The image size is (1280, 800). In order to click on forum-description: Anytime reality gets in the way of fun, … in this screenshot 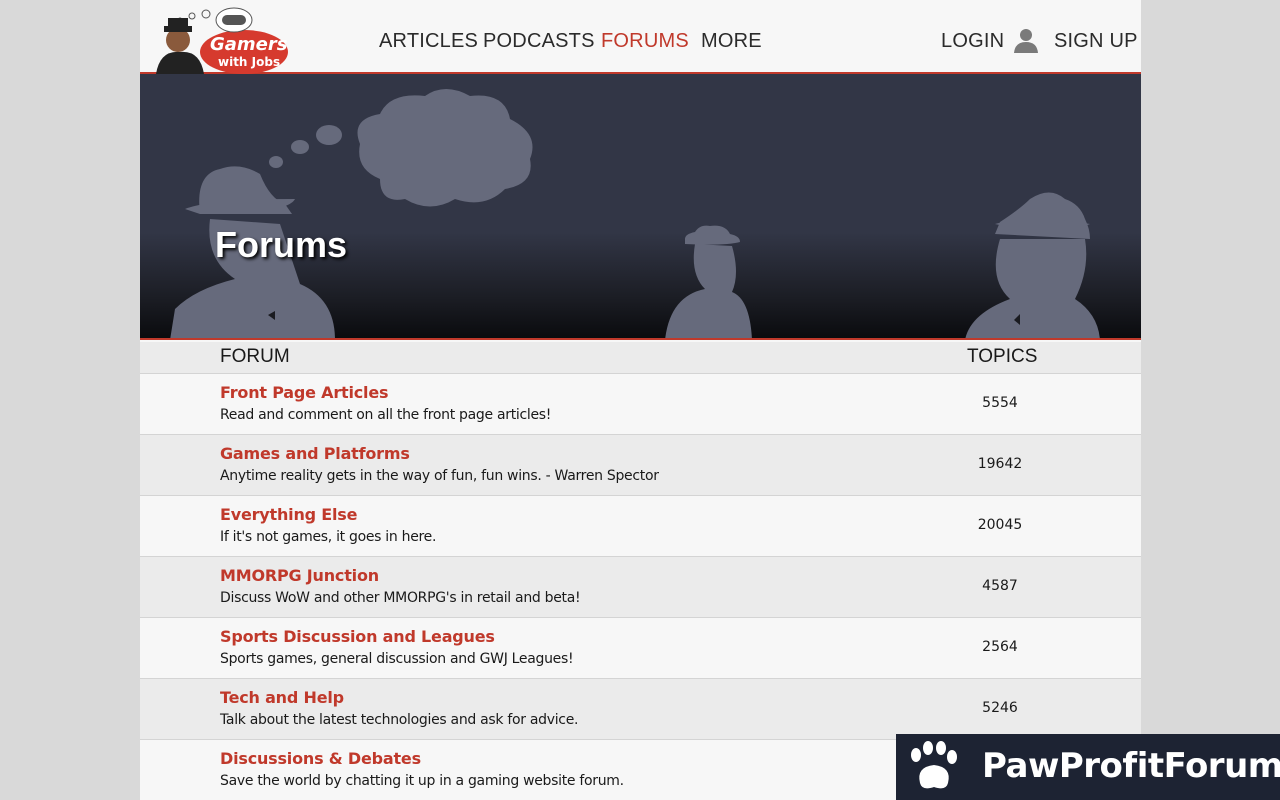, I will do `click(439, 476)`.